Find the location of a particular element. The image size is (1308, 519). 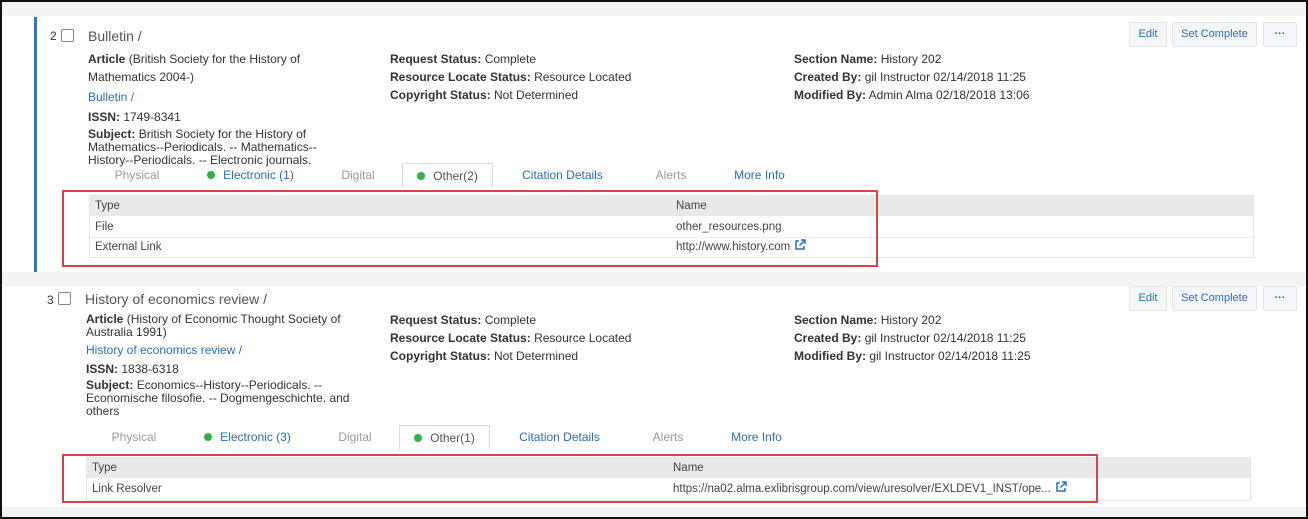

row-divider is located at coordinates (671, 237).